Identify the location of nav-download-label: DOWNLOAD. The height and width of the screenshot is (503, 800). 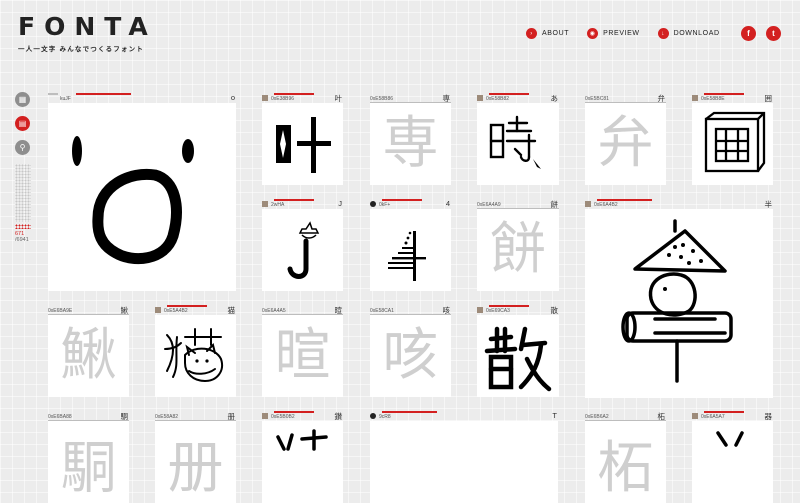
(696, 33).